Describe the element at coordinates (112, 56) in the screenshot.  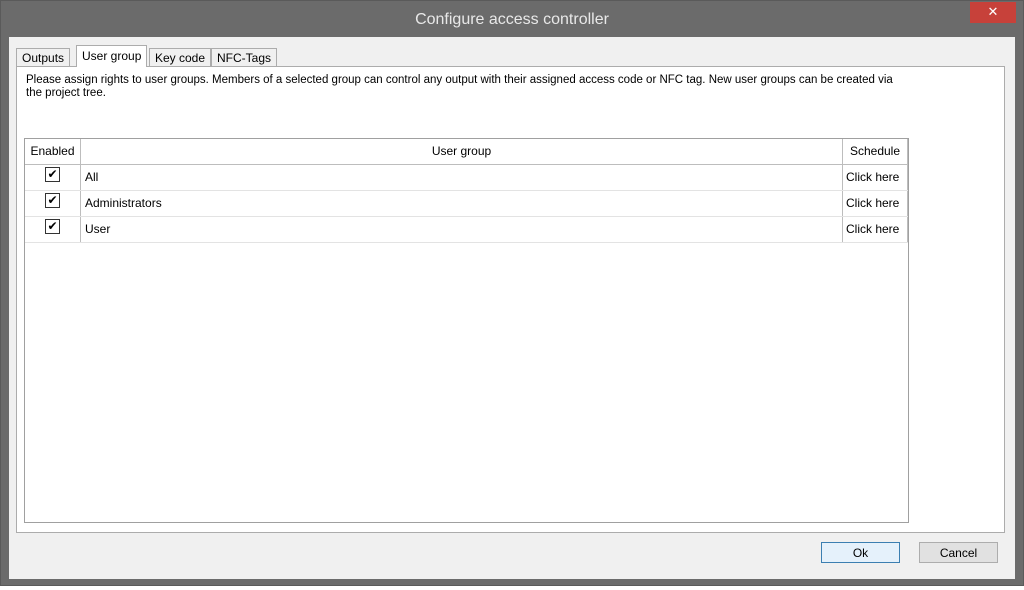
I see `tab-user-group: User group` at that location.